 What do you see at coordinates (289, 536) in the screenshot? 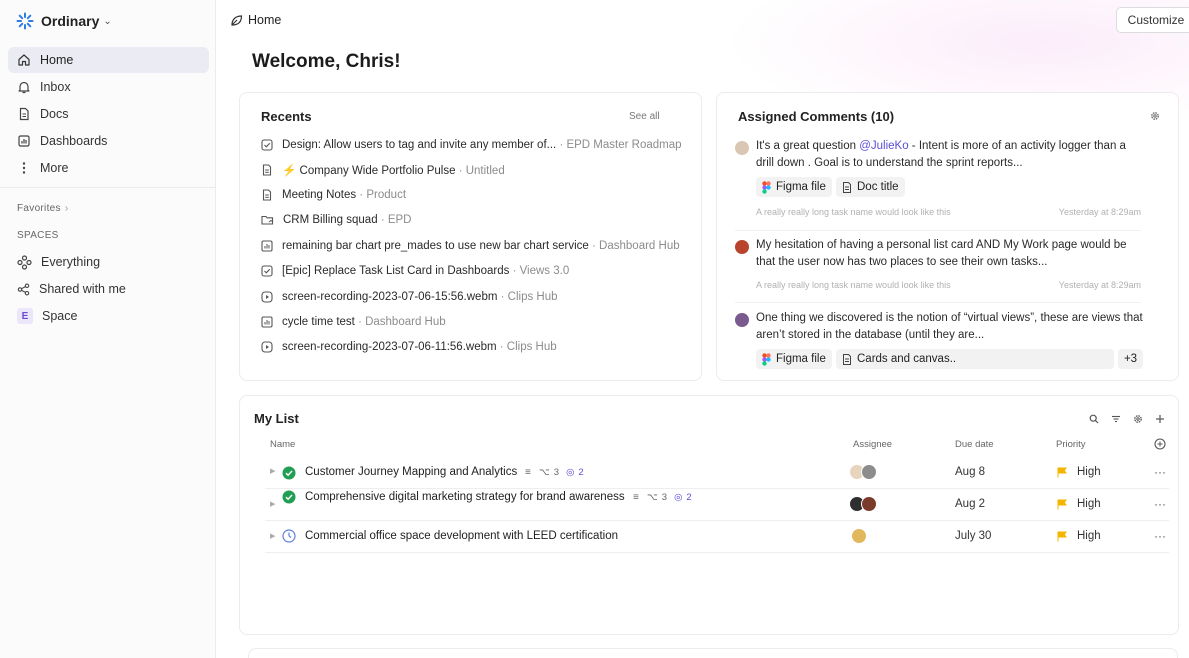
I see `status-in-progress-icon` at bounding box center [289, 536].